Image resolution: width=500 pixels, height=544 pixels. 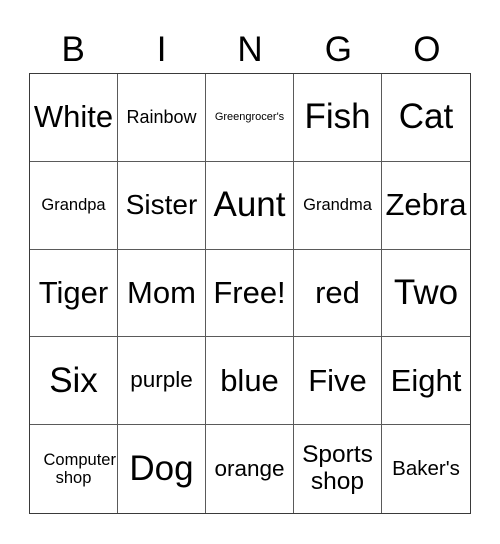 I want to click on cell-label: Zebra, so click(x=426, y=205).